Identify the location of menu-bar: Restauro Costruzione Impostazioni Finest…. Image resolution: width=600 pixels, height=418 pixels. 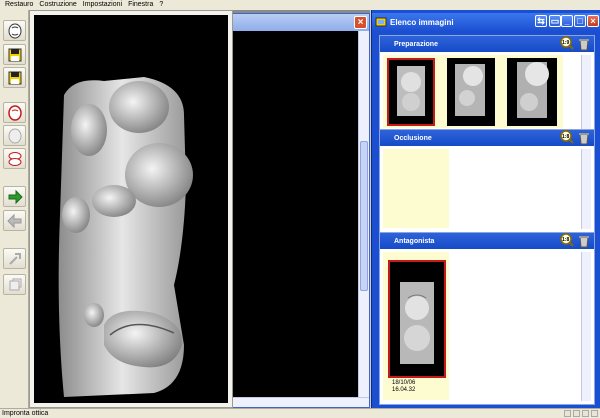
(300, 5).